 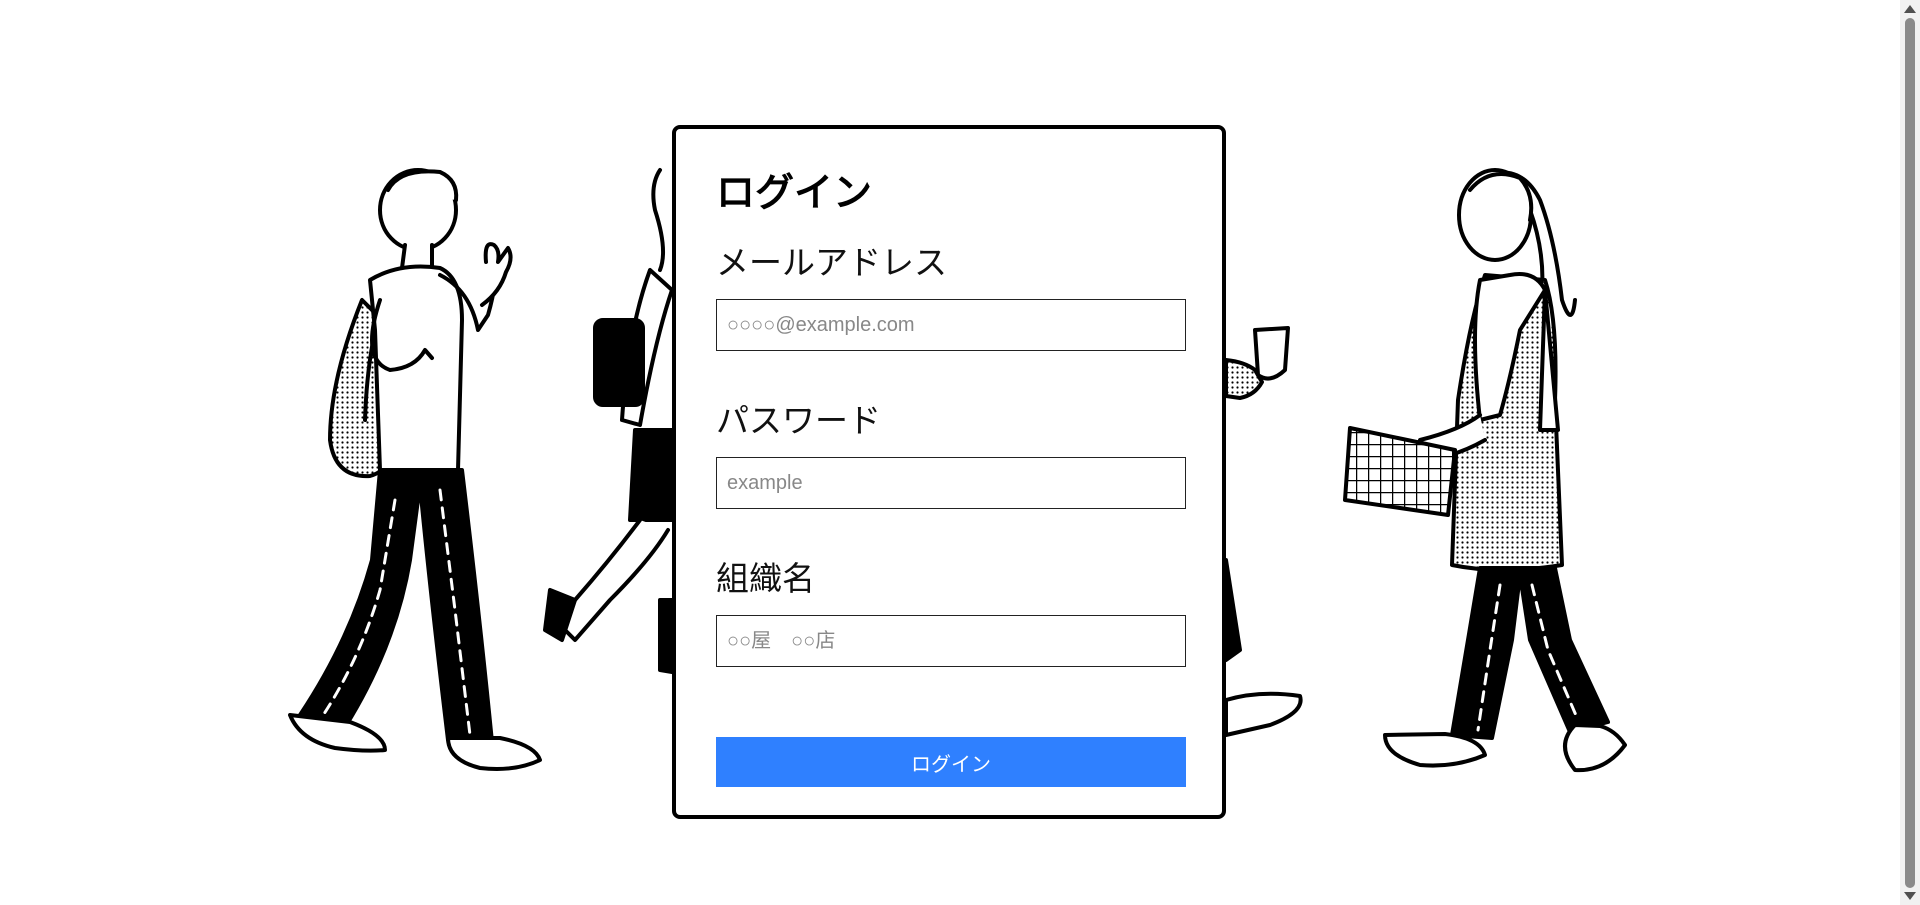 I want to click on person-man-waving, so click(x=415, y=469).